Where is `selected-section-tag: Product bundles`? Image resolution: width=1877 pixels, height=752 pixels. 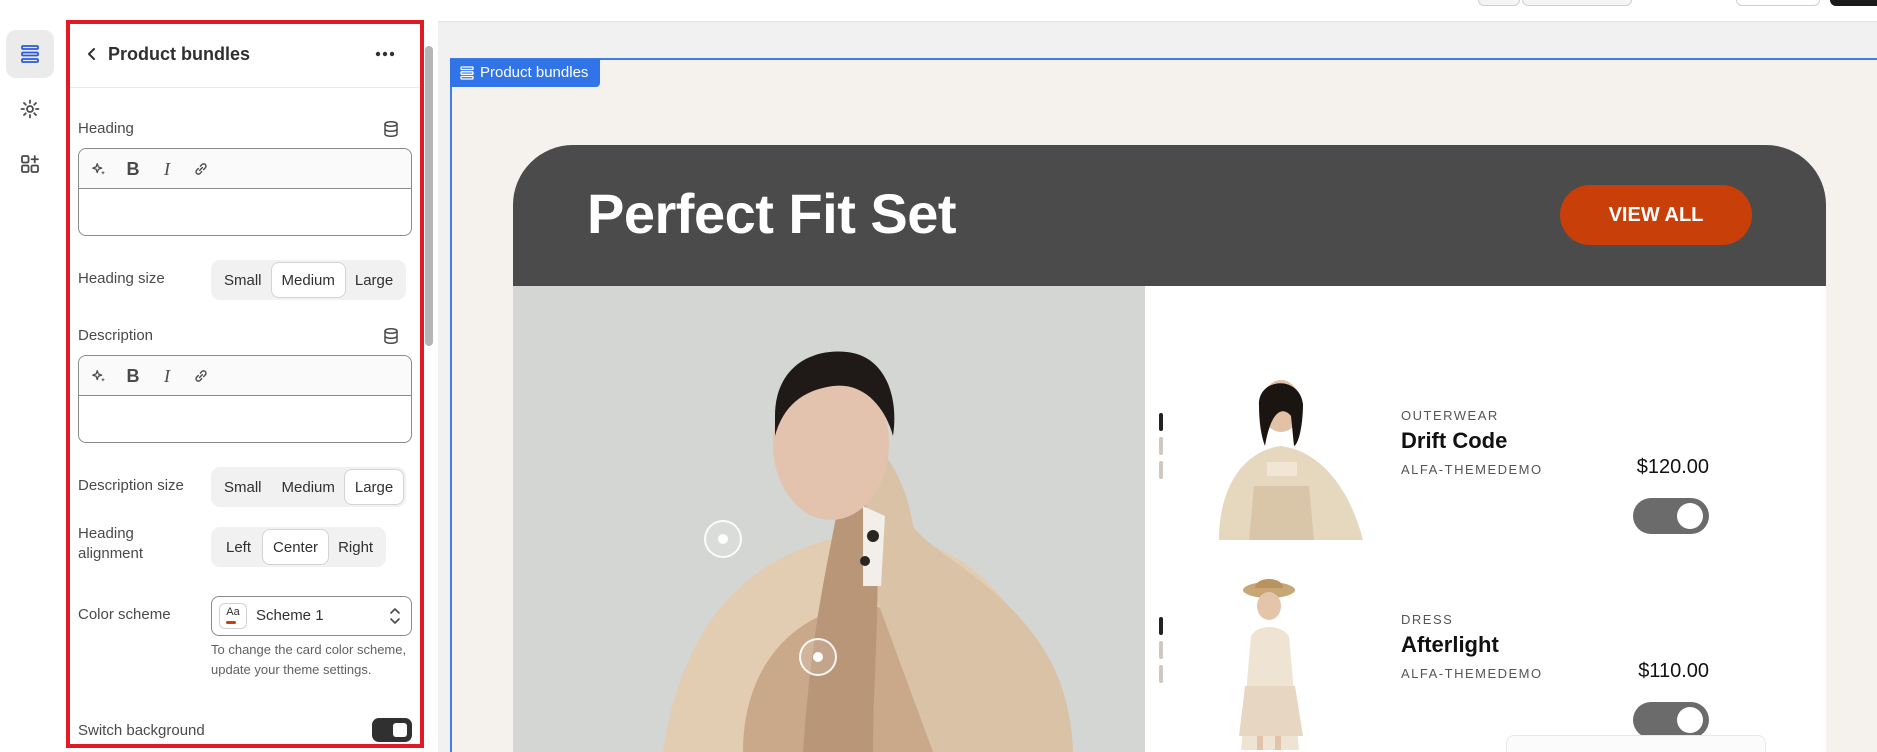 selected-section-tag: Product bundles is located at coordinates (525, 73).